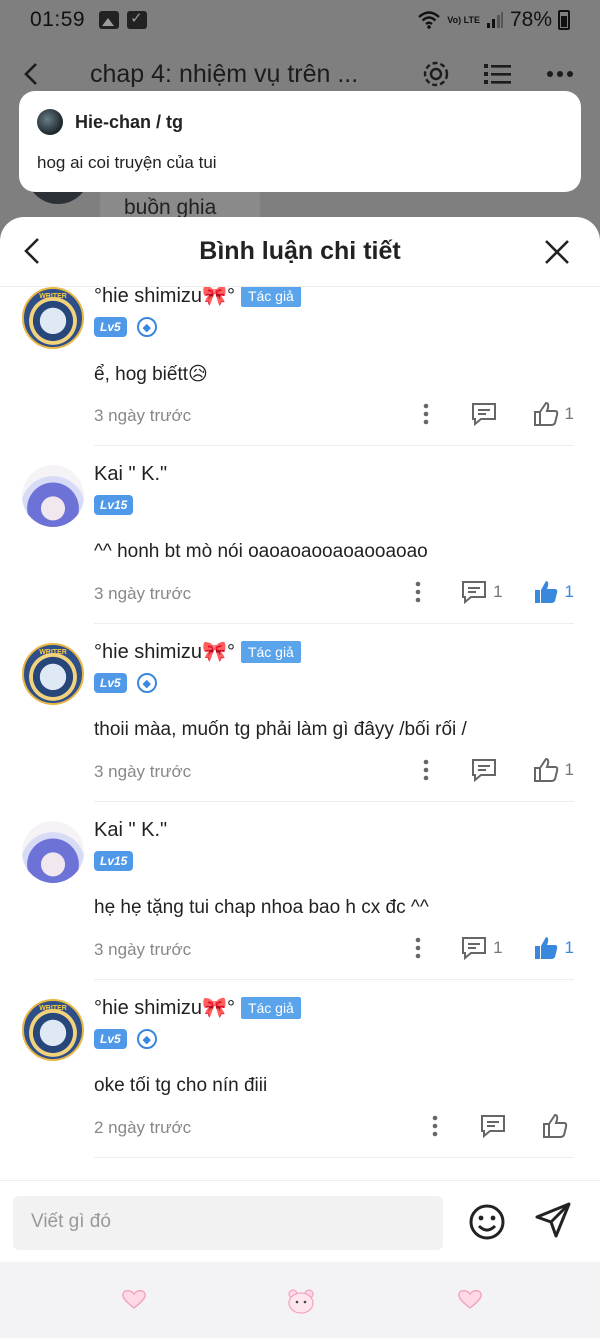 This screenshot has width=600, height=1338. What do you see at coordinates (429, 20) in the screenshot?
I see `wifi-icon` at bounding box center [429, 20].